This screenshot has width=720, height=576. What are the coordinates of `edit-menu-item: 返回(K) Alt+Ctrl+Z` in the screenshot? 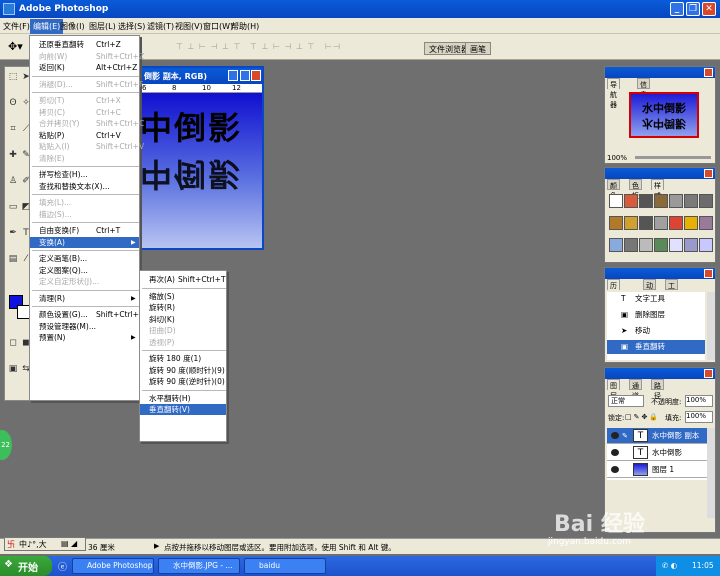 It's located at (84, 67).